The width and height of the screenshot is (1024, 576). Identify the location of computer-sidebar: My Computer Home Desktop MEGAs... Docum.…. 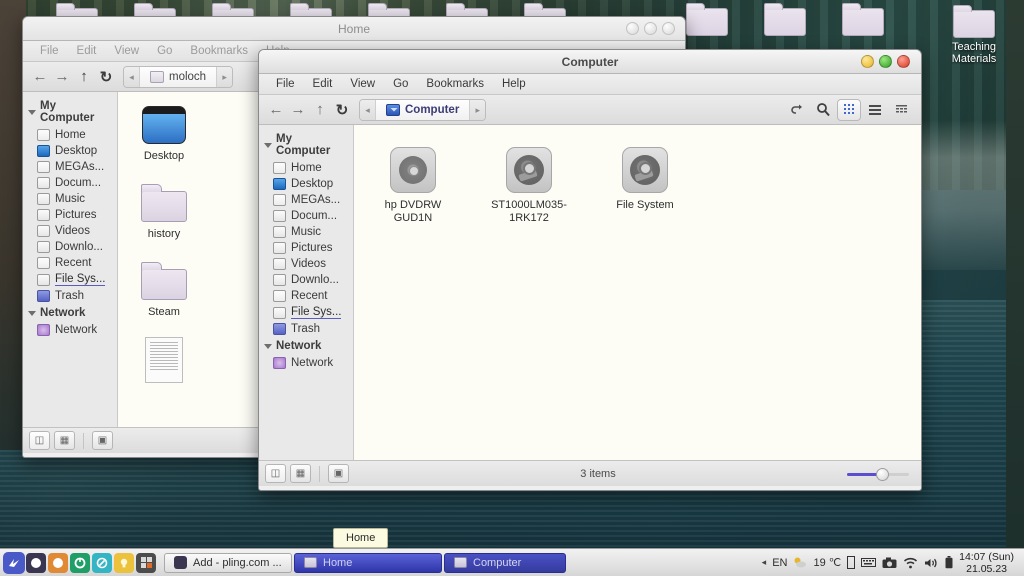
(306, 292).